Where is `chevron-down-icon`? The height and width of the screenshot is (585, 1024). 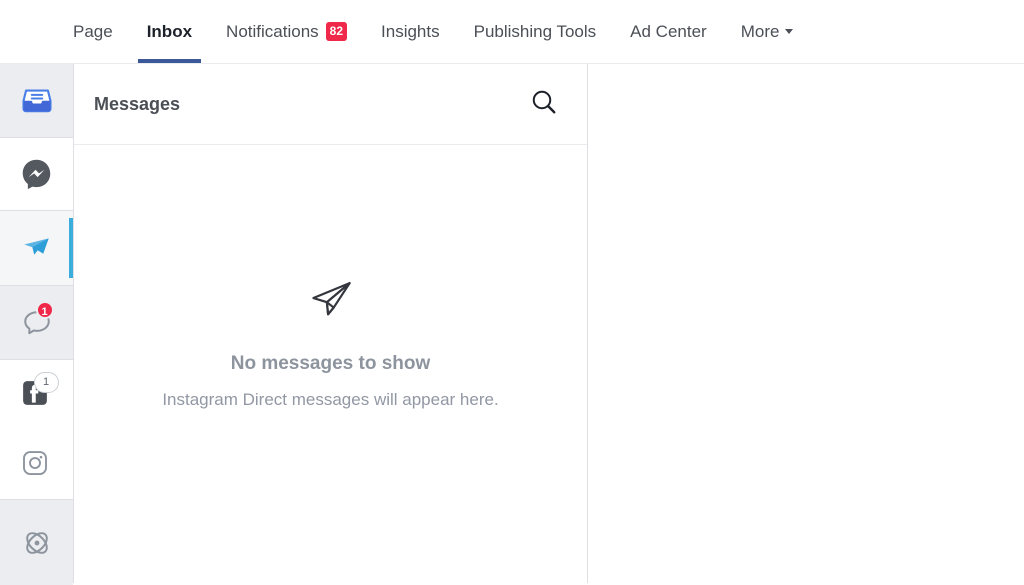
chevron-down-icon is located at coordinates (789, 31).